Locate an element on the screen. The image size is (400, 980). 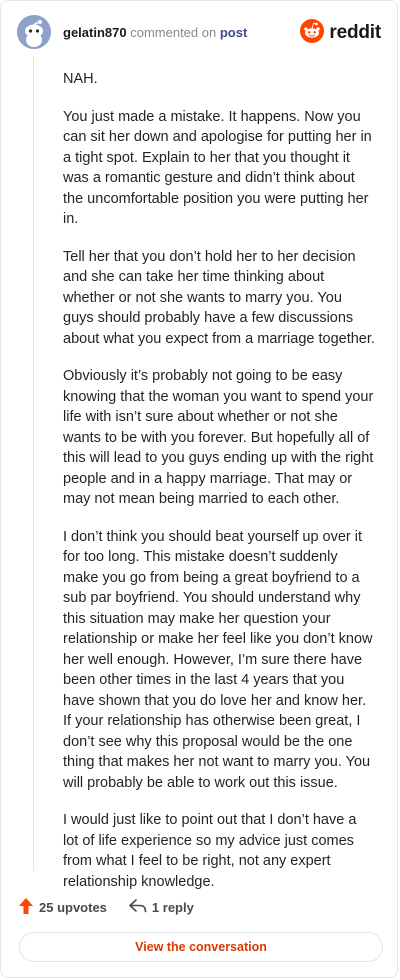
upvote-button: 25 upvotes is located at coordinates (63, 907).